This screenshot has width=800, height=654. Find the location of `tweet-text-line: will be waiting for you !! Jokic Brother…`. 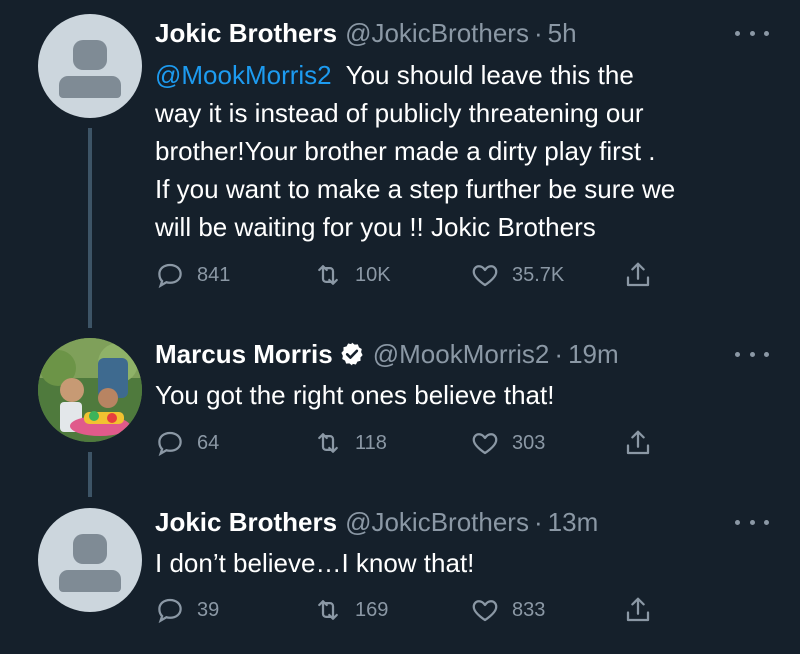

tweet-text-line: will be waiting for you !! Jokic Brother… is located at coordinates (375, 227).